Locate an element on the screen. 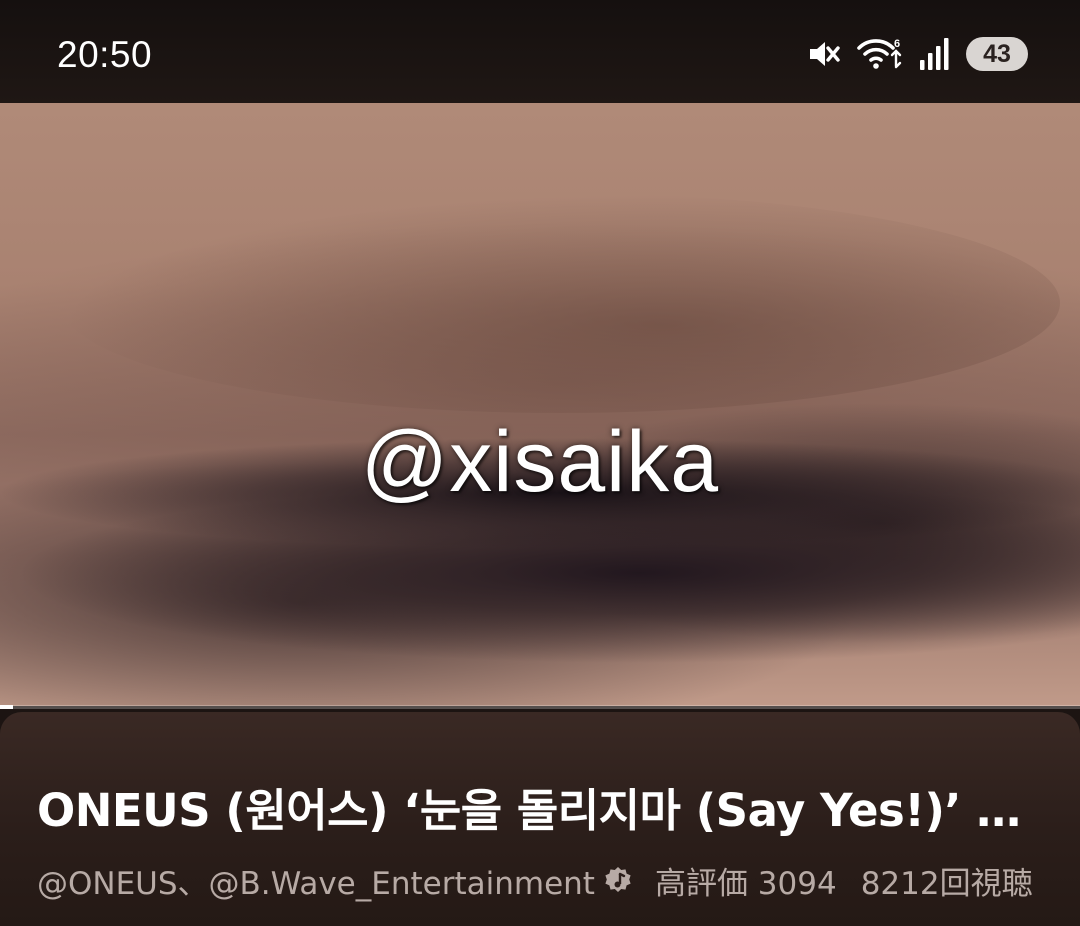 The width and height of the screenshot is (1080, 926). video-watermark: @xisaika is located at coordinates (540, 462).